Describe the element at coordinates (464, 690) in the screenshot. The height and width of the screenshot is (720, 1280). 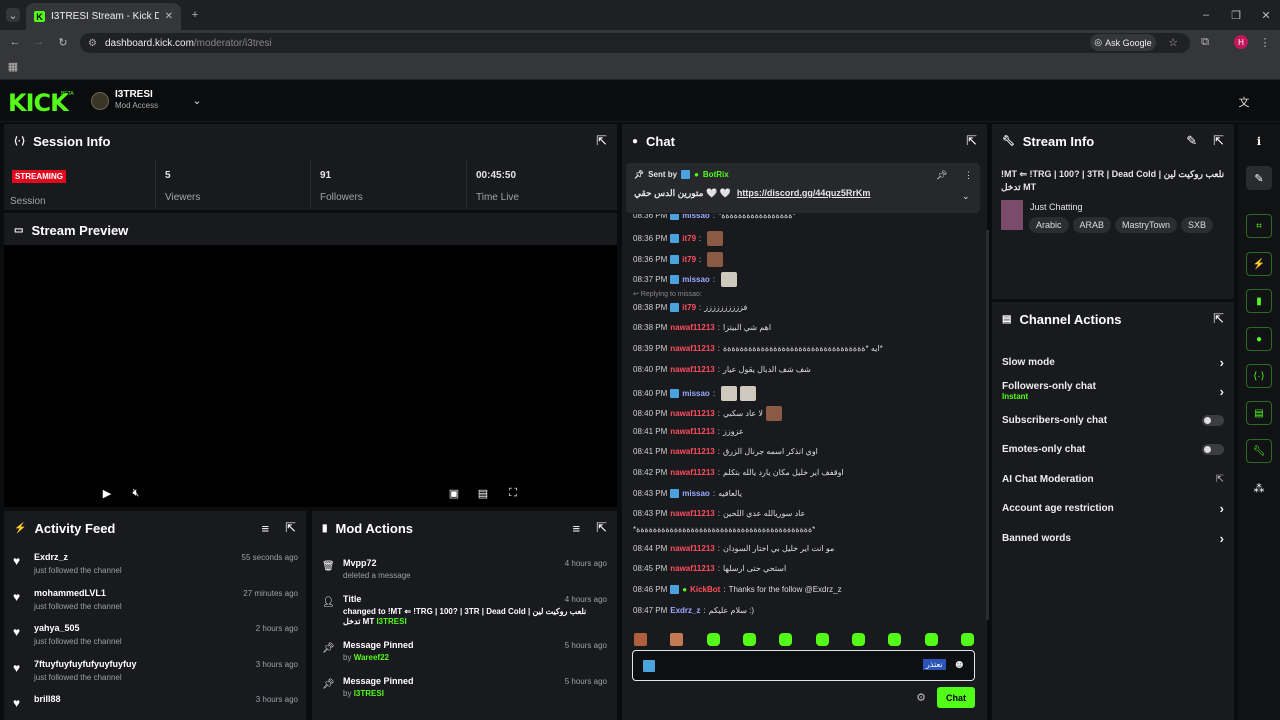
I see `mod-action-item: 📌︎ Message Pinned by I3TRESI 5 hours ago` at that location.